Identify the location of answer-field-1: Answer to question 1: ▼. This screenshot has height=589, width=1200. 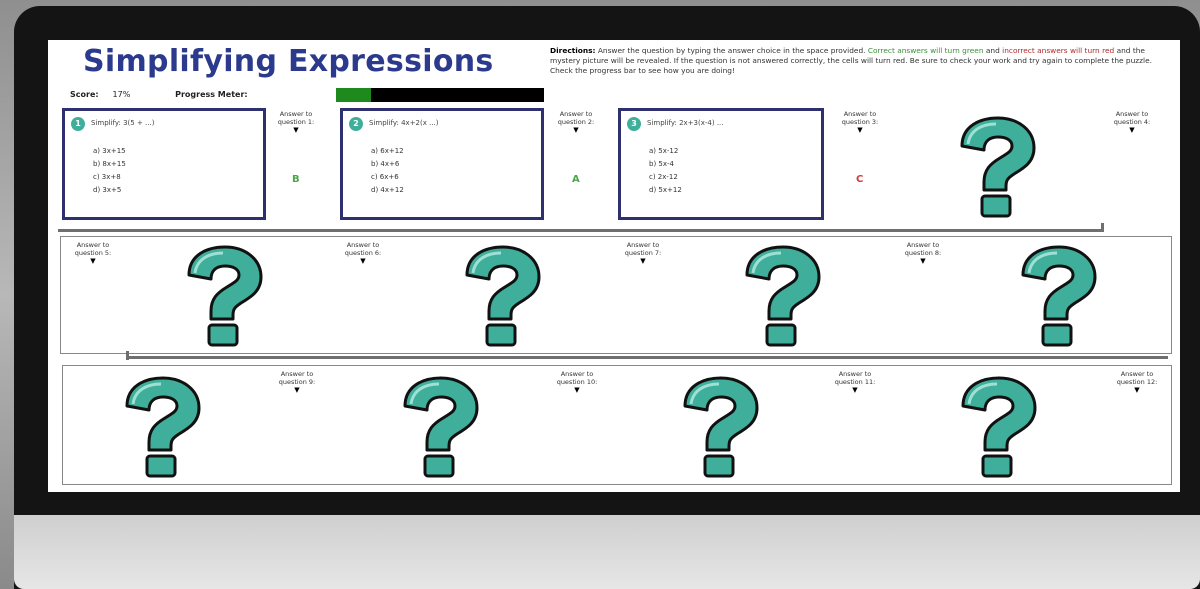
(296, 122).